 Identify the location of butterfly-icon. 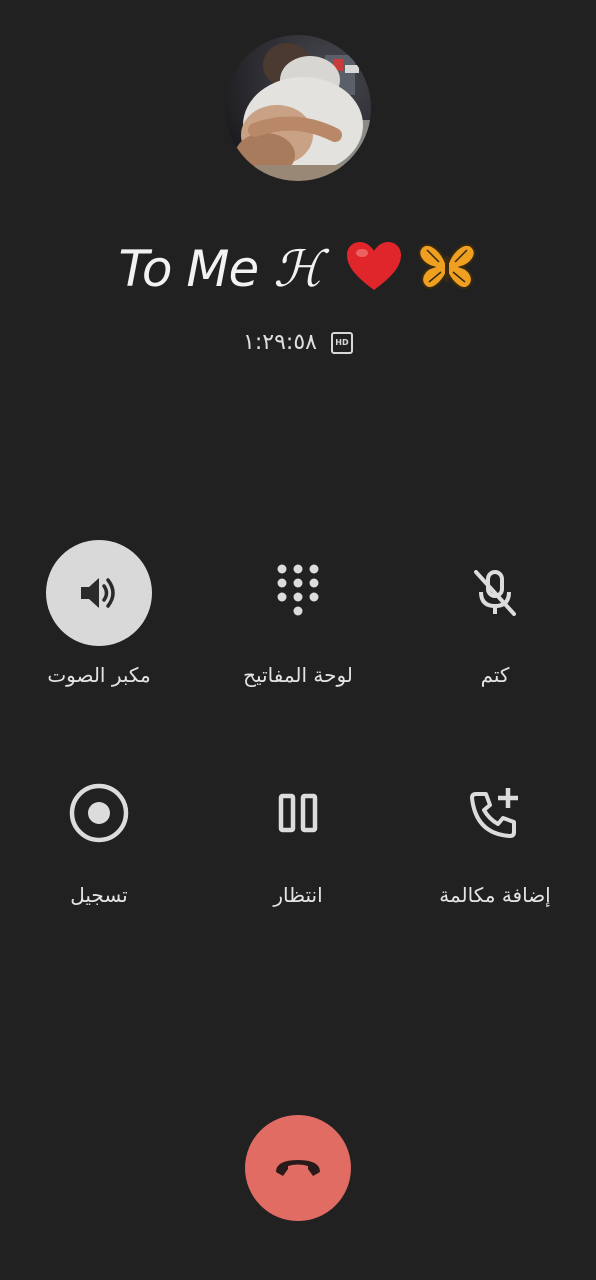
(447, 266).